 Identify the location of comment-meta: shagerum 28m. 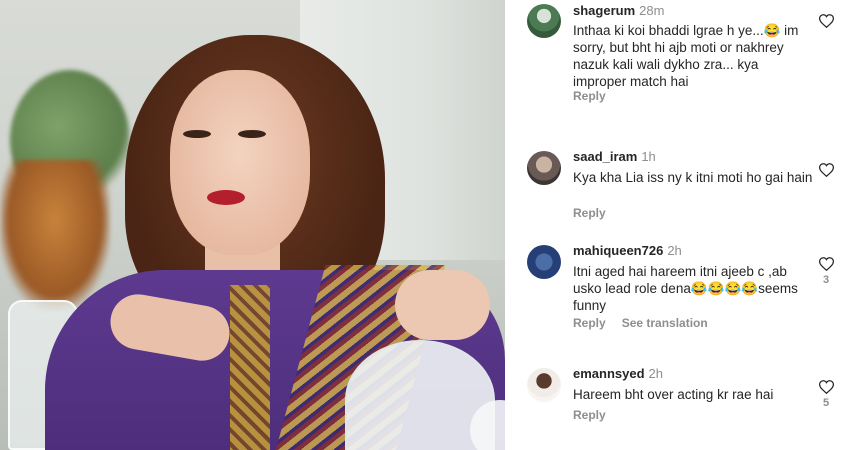
(618, 11).